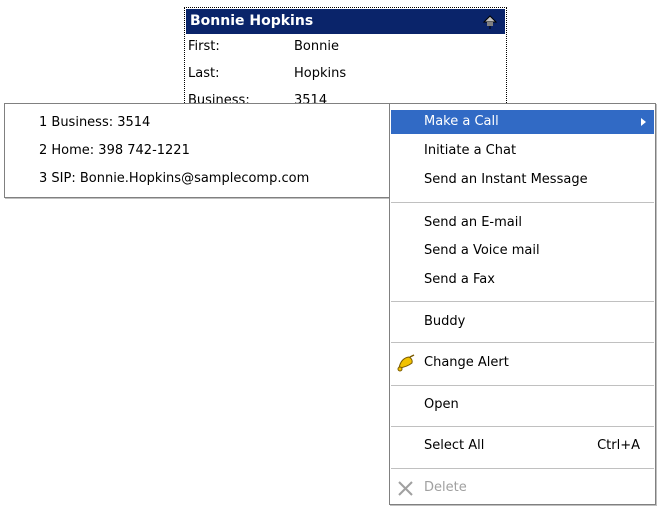 Image resolution: width=658 pixels, height=508 pixels. I want to click on send-email-item: Send an E-mail, so click(522, 223).